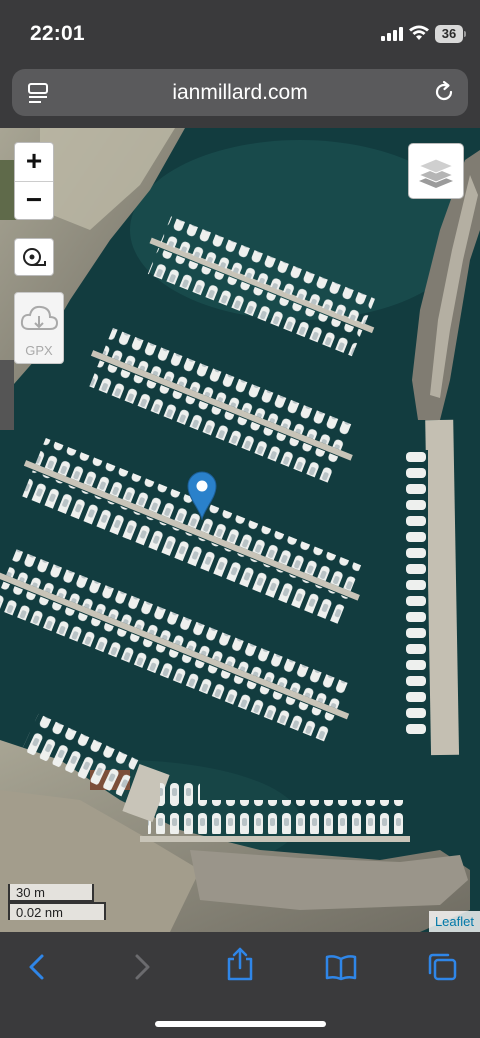 Image resolution: width=480 pixels, height=1038 pixels. I want to click on gpx-label: GPX, so click(39, 350).